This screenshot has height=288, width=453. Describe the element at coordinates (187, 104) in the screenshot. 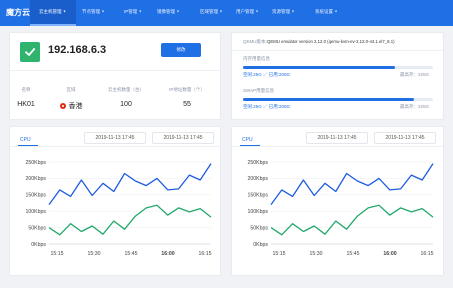

I see `ip-count: 55` at that location.